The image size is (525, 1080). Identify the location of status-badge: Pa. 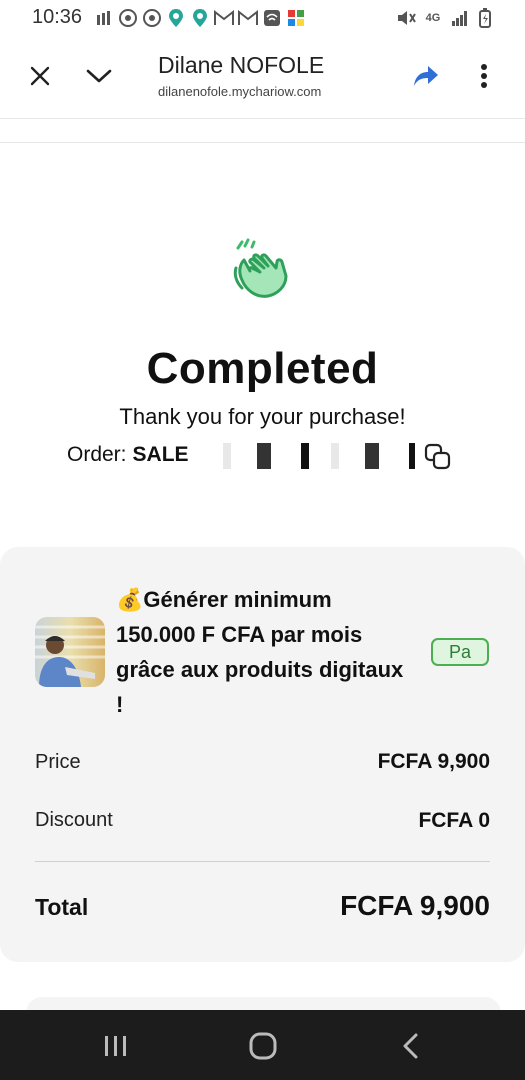
(460, 652).